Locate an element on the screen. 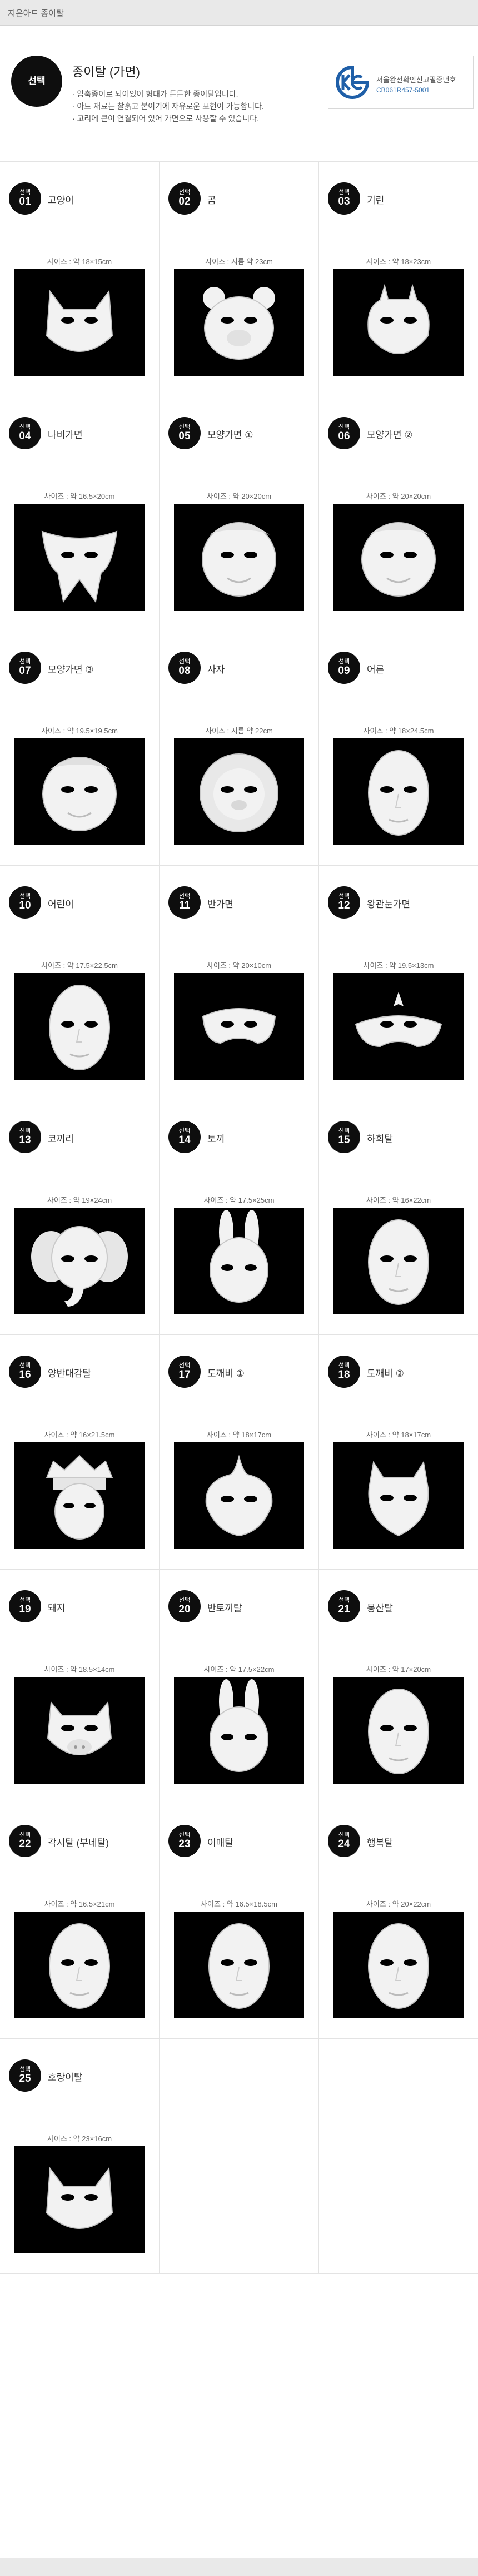  tiger-mask-photo is located at coordinates (80, 2199).